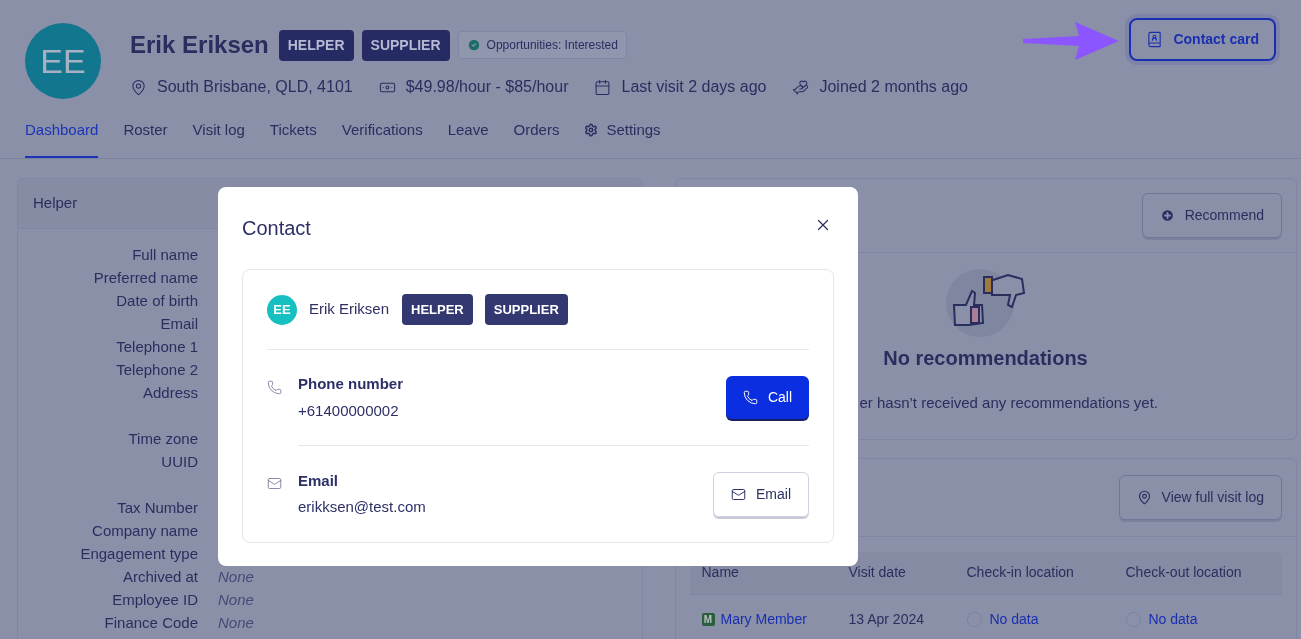 The height and width of the screenshot is (639, 1301). What do you see at coordinates (487, 87) in the screenshot?
I see `profile-meta: $49.98/hour - $85/hour` at bounding box center [487, 87].